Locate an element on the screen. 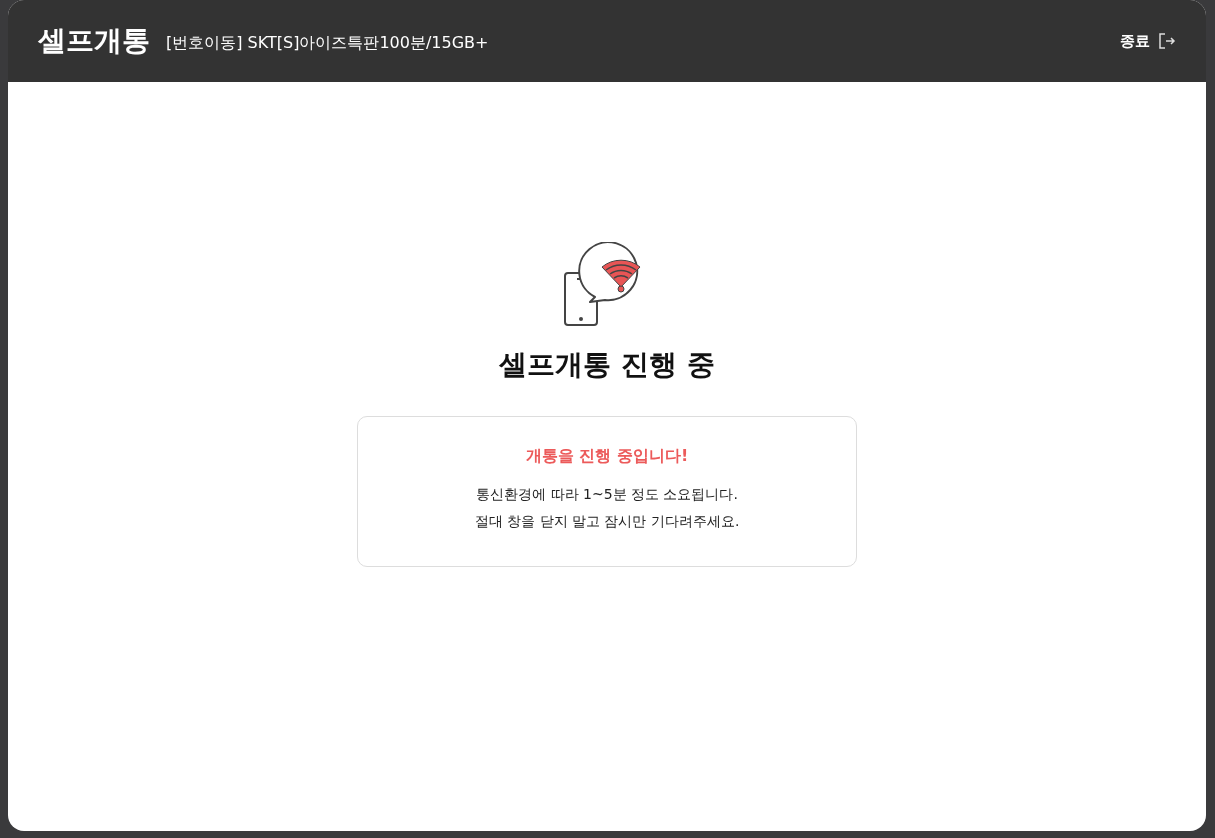 The width and height of the screenshot is (1215, 838). logout-icon is located at coordinates (1167, 41).